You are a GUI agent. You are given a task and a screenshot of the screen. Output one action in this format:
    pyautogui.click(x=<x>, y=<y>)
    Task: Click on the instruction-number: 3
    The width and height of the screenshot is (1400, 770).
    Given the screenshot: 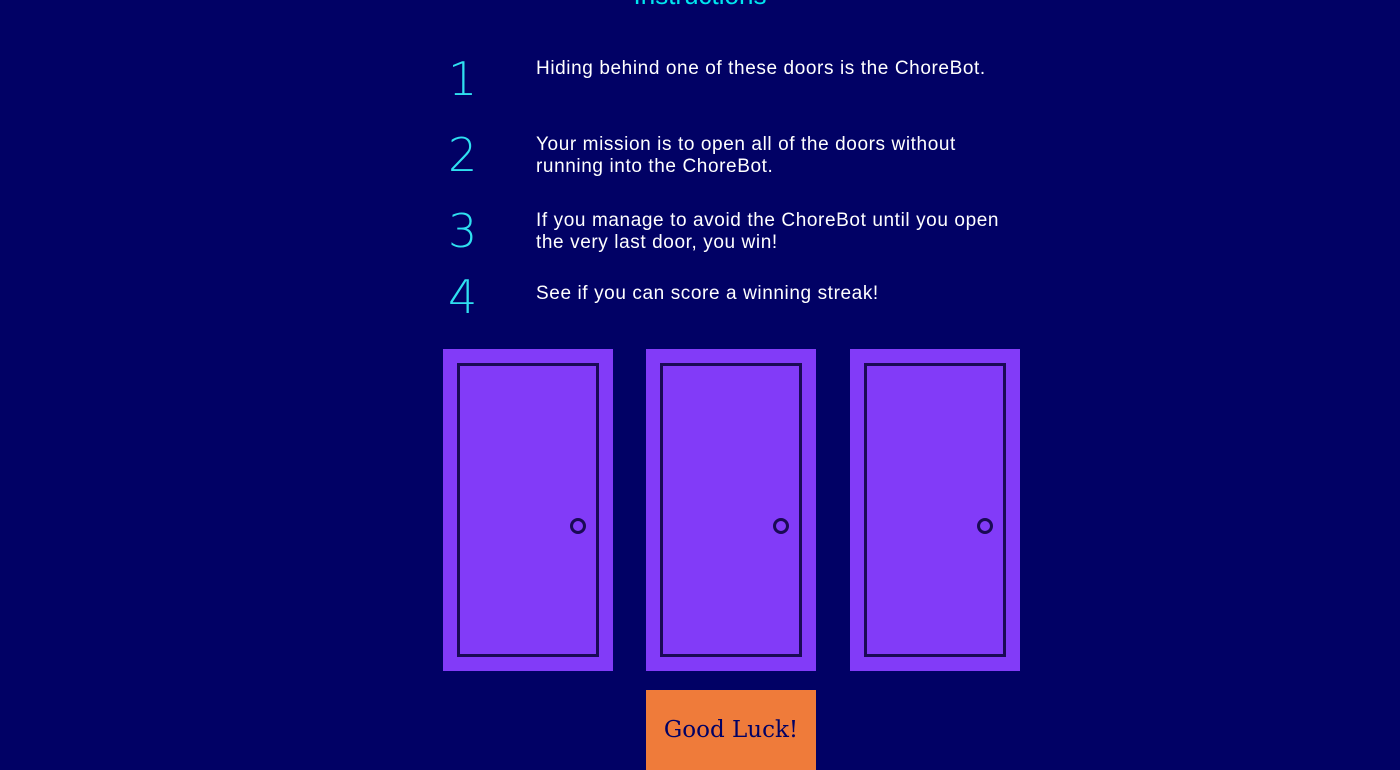 What is the action you would take?
    pyautogui.click(x=463, y=231)
    